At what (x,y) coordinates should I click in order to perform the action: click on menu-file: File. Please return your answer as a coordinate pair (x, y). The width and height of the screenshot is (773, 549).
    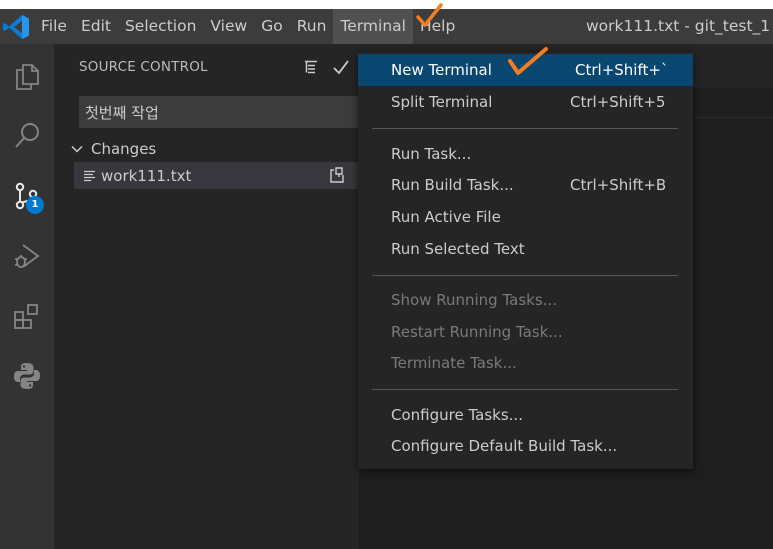
    Looking at the image, I should click on (54, 26).